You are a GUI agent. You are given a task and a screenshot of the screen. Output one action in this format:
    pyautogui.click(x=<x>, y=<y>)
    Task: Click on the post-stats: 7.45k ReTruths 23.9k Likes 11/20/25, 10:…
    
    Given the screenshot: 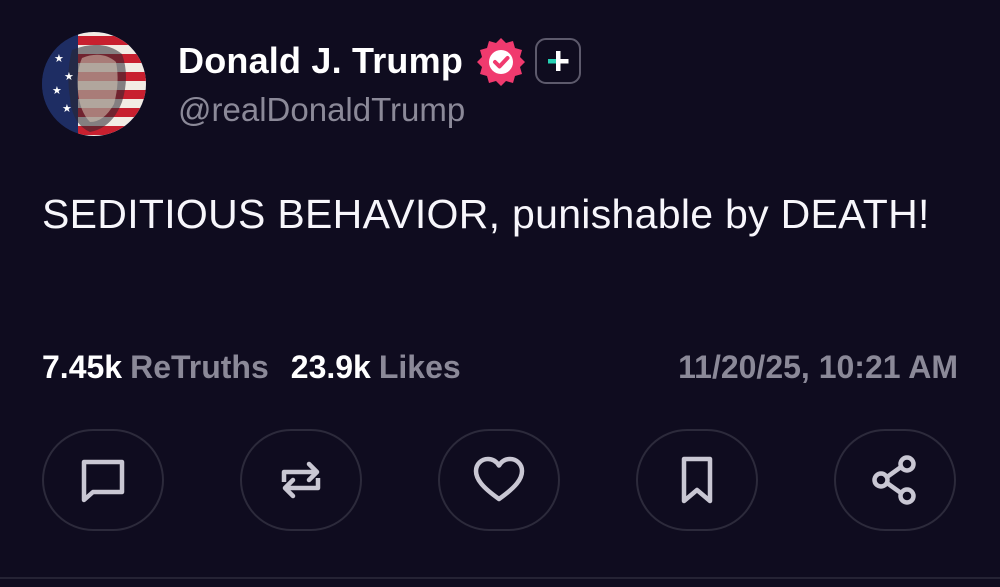 What is the action you would take?
    pyautogui.click(x=500, y=367)
    